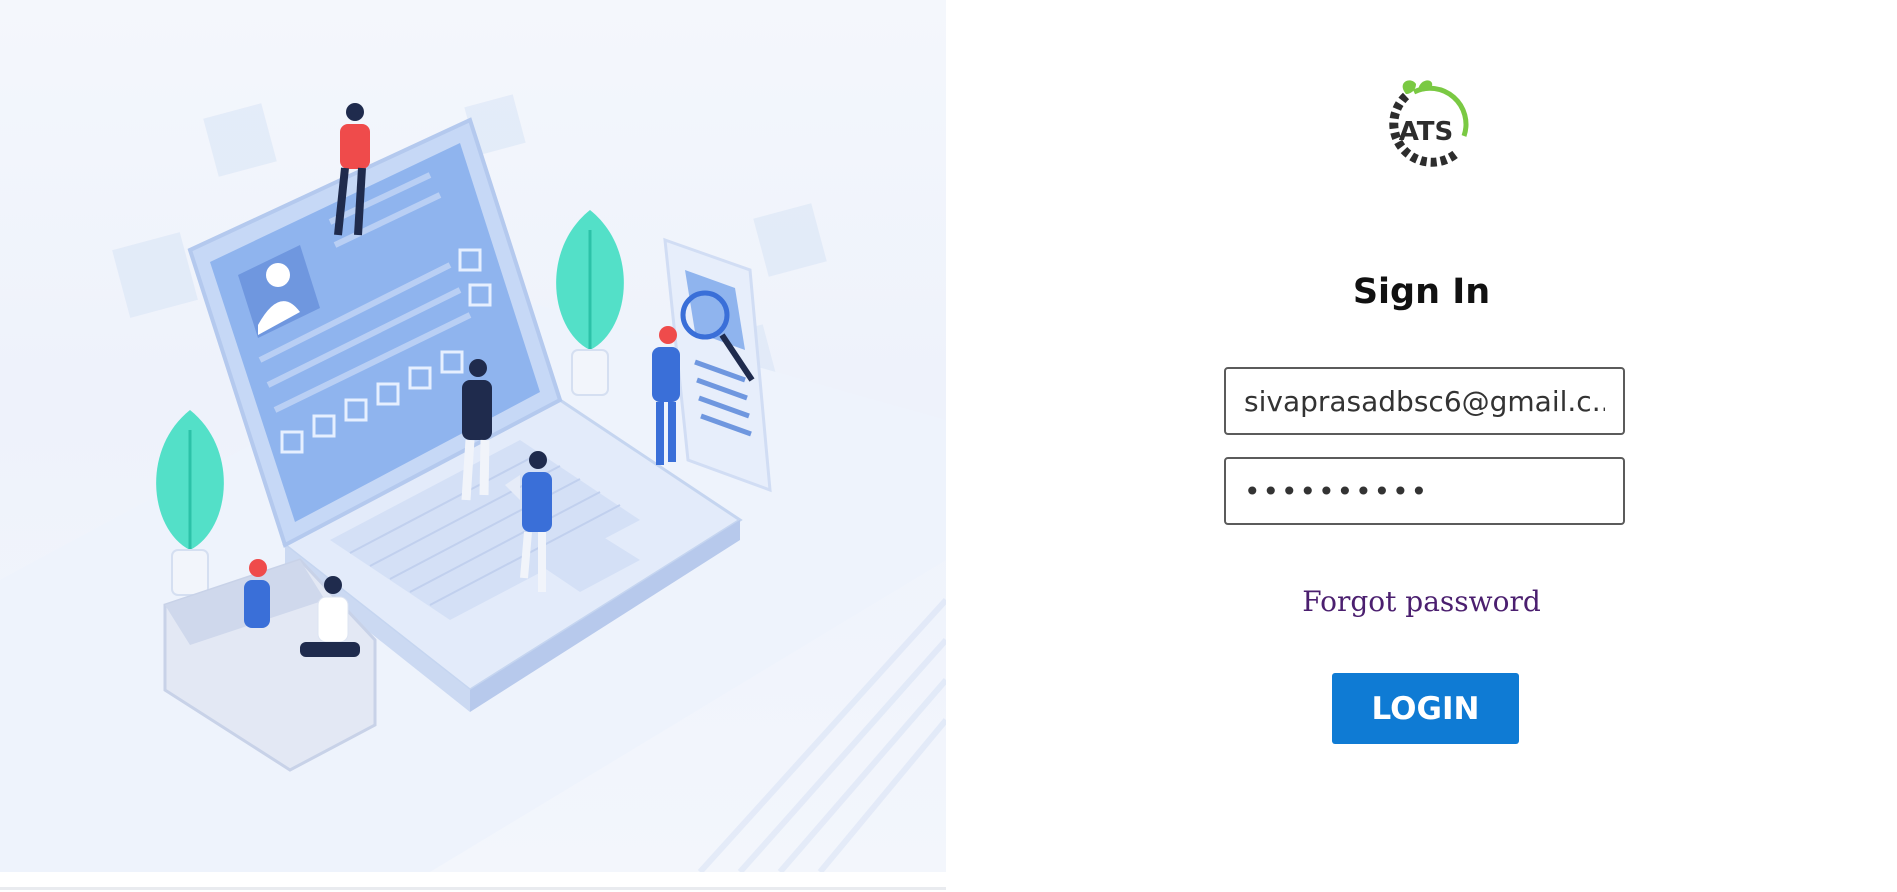 This screenshot has width=1897, height=892. I want to click on login-button: LOGIN, so click(1425, 708).